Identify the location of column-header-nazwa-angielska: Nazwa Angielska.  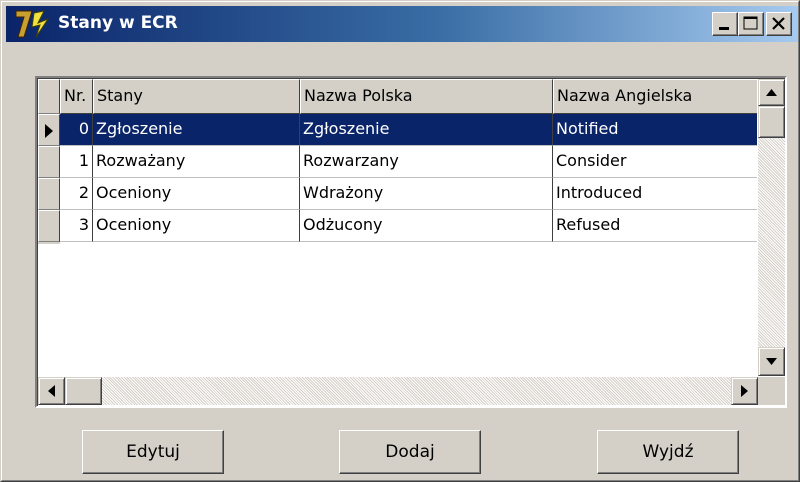
(655, 96).